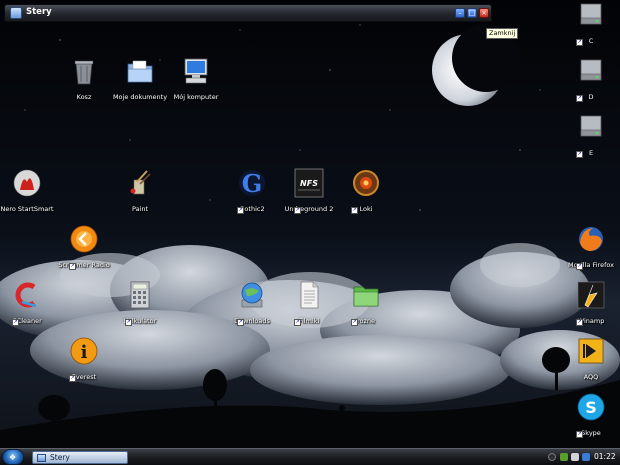 This screenshot has height=465, width=620. What do you see at coordinates (248, 13) in the screenshot?
I see `window-titlebar: Stery – □ ×` at bounding box center [248, 13].